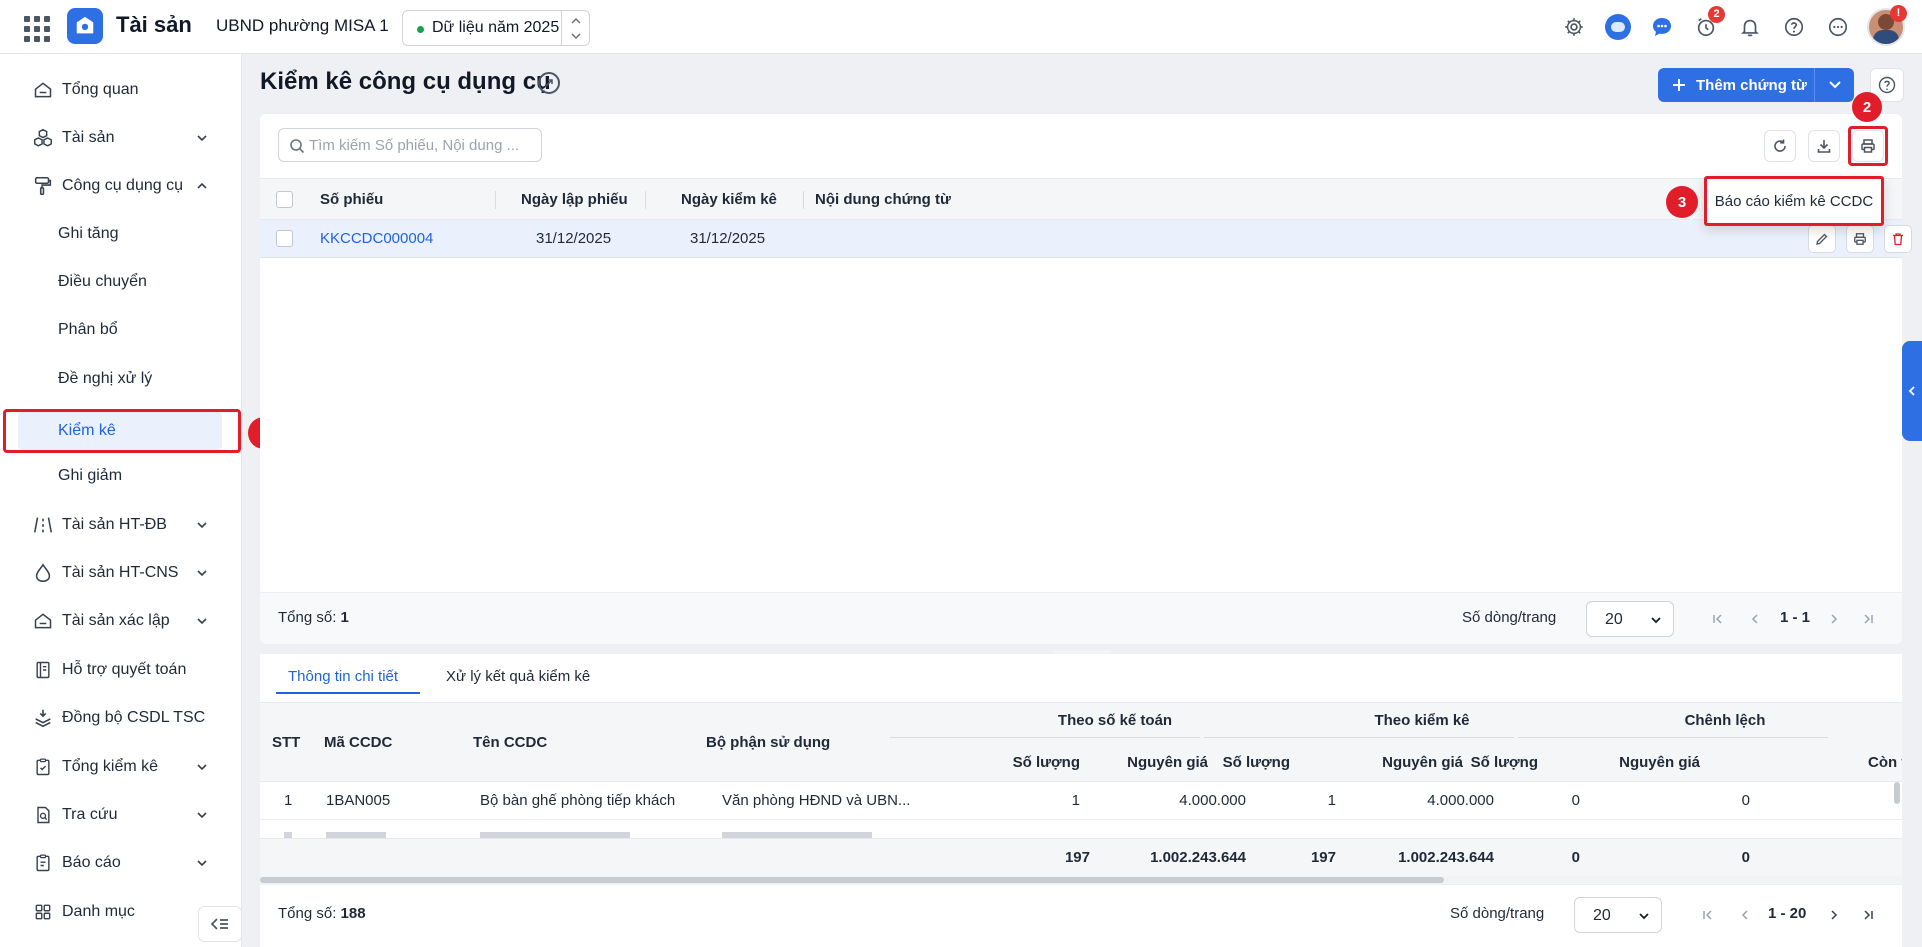 Image resolution: width=1922 pixels, height=947 pixels. I want to click on sidebar-item-label: Tổng quan, so click(100, 89).